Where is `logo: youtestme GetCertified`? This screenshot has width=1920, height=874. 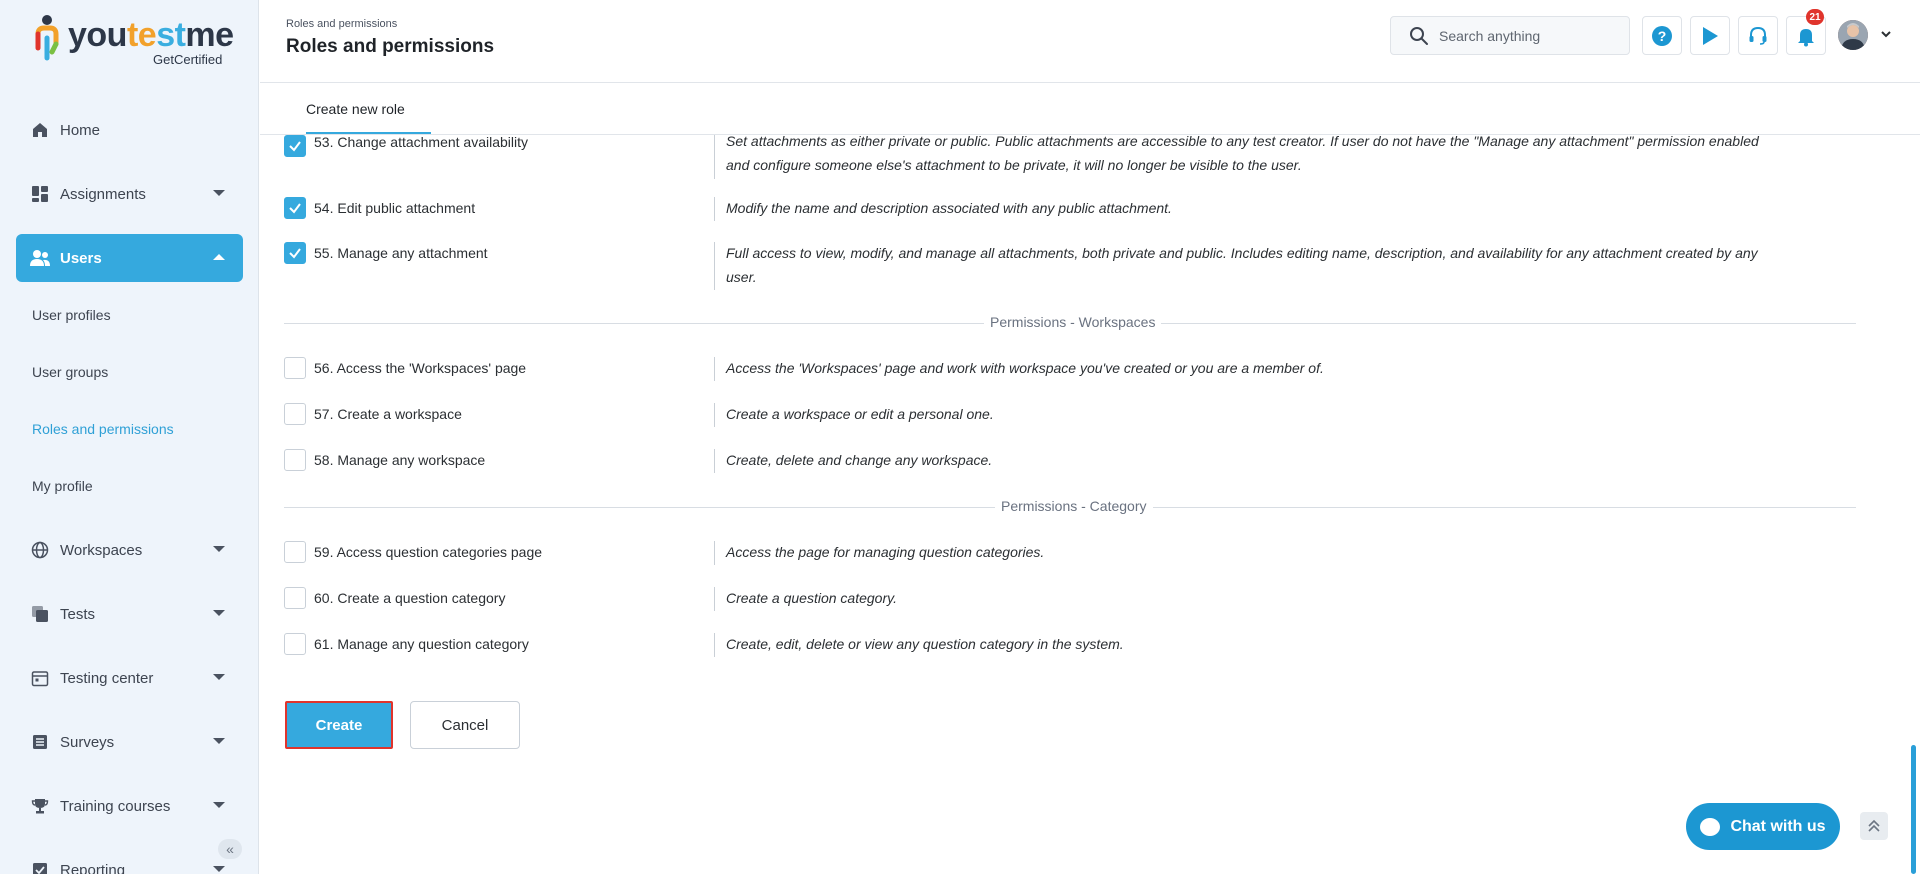 logo: youtestme GetCertified is located at coordinates (133, 42).